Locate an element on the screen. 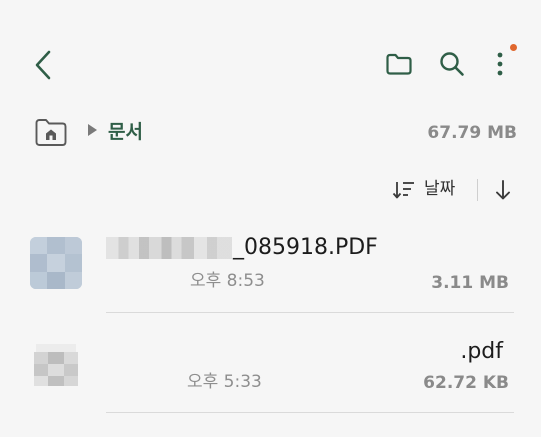 The image size is (541, 437). sort-direction-button is located at coordinates (503, 190).